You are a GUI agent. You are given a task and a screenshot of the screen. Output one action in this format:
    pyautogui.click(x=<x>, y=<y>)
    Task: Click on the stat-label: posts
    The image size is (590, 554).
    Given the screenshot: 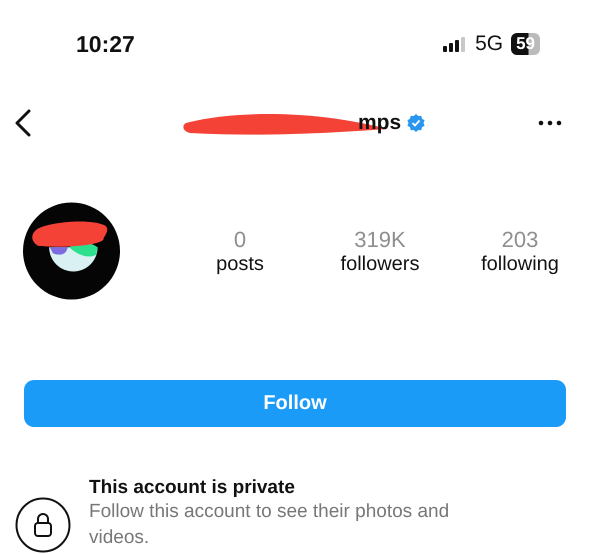 What is the action you would take?
    pyautogui.click(x=240, y=264)
    